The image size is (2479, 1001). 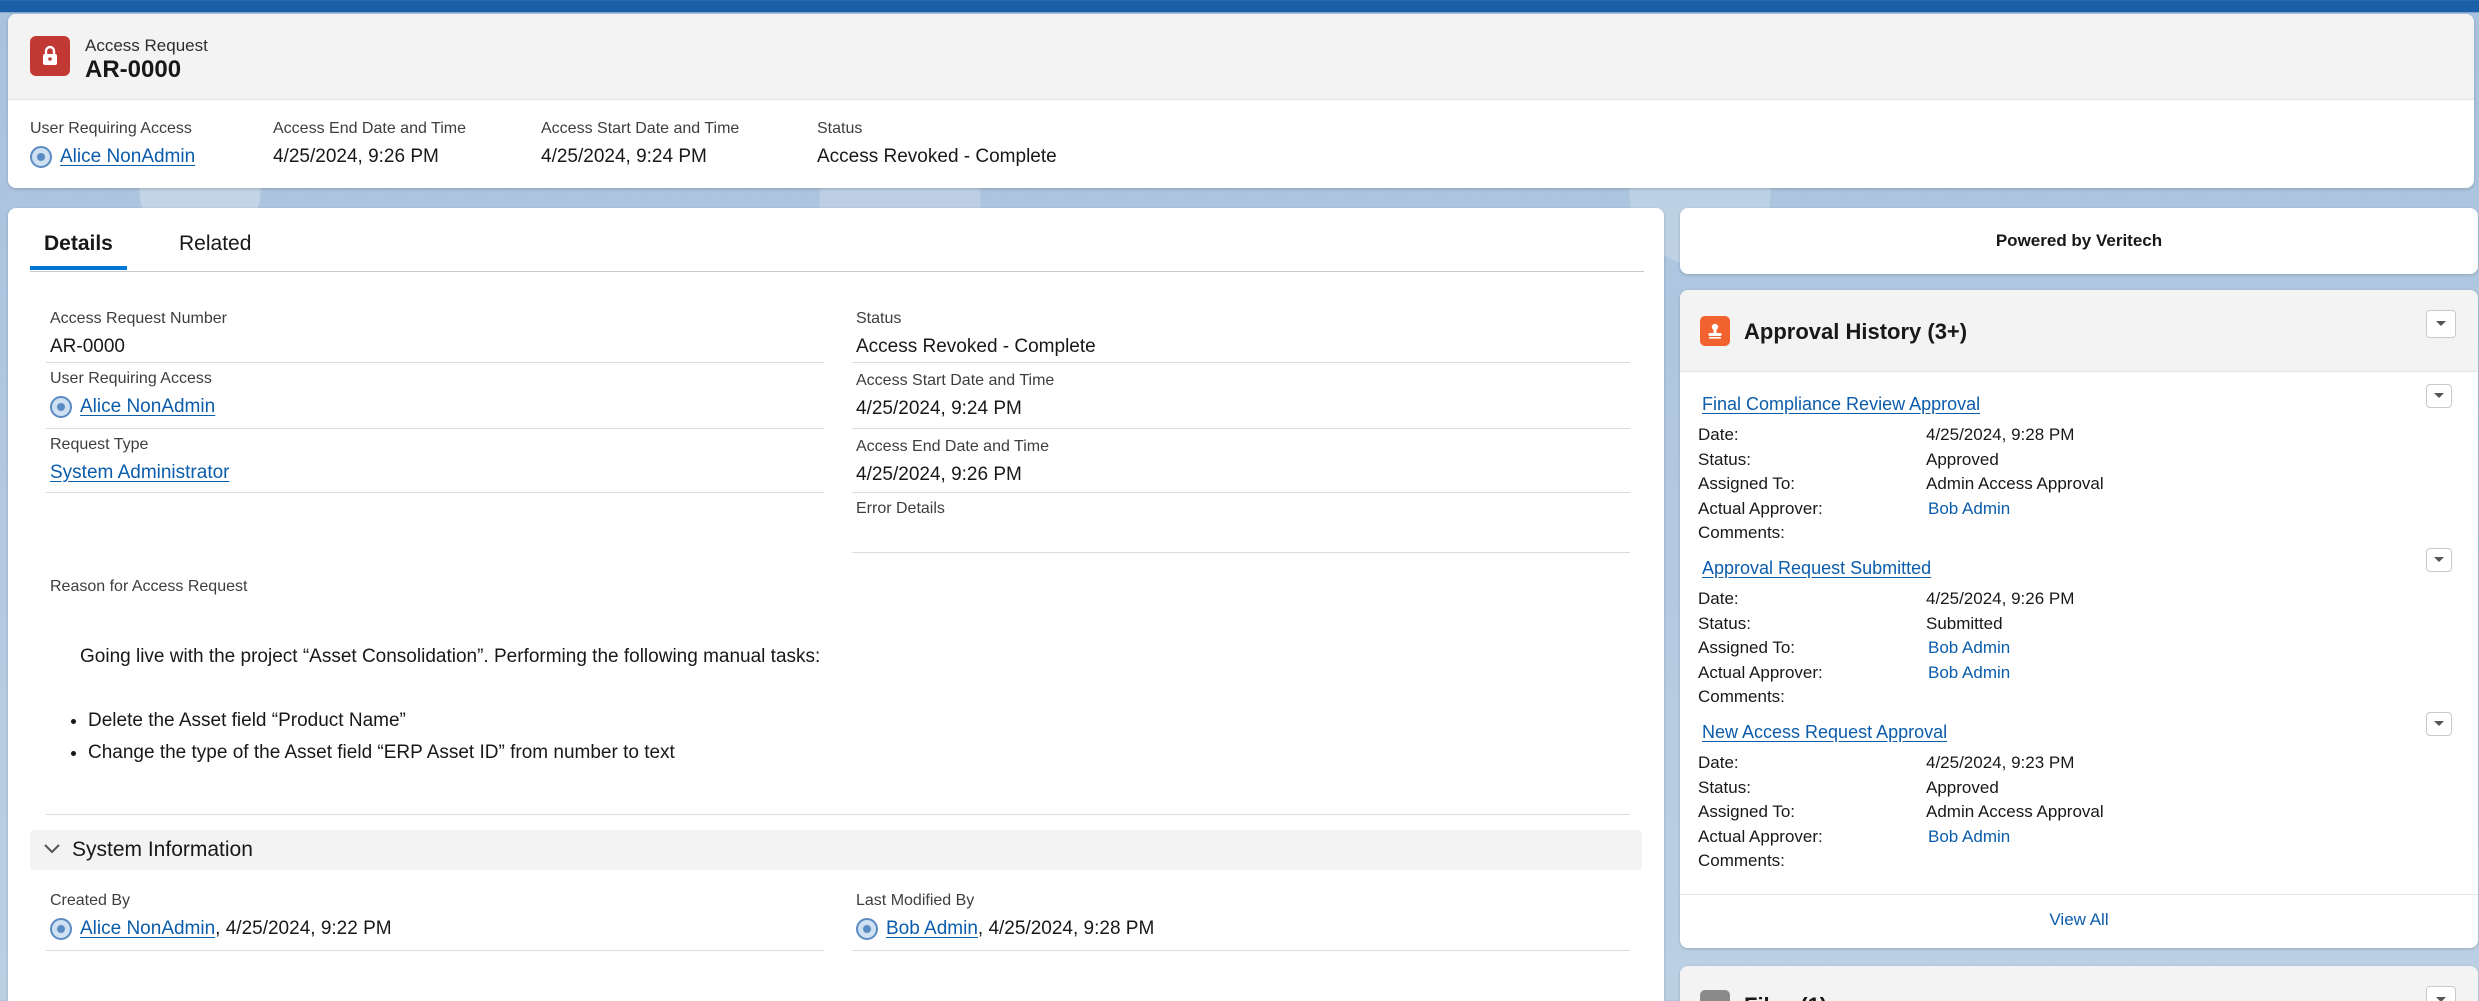 What do you see at coordinates (215, 249) in the screenshot?
I see `tab-related: Related` at bounding box center [215, 249].